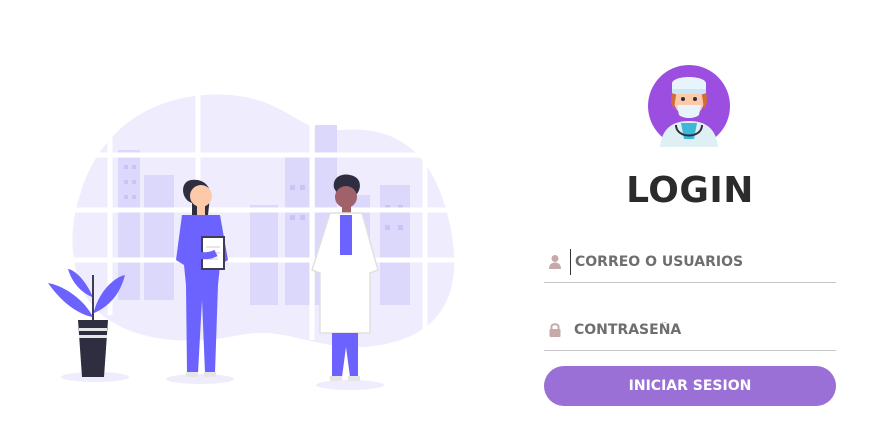 The image size is (886, 448). Describe the element at coordinates (702, 262) in the screenshot. I see `username-input` at that location.